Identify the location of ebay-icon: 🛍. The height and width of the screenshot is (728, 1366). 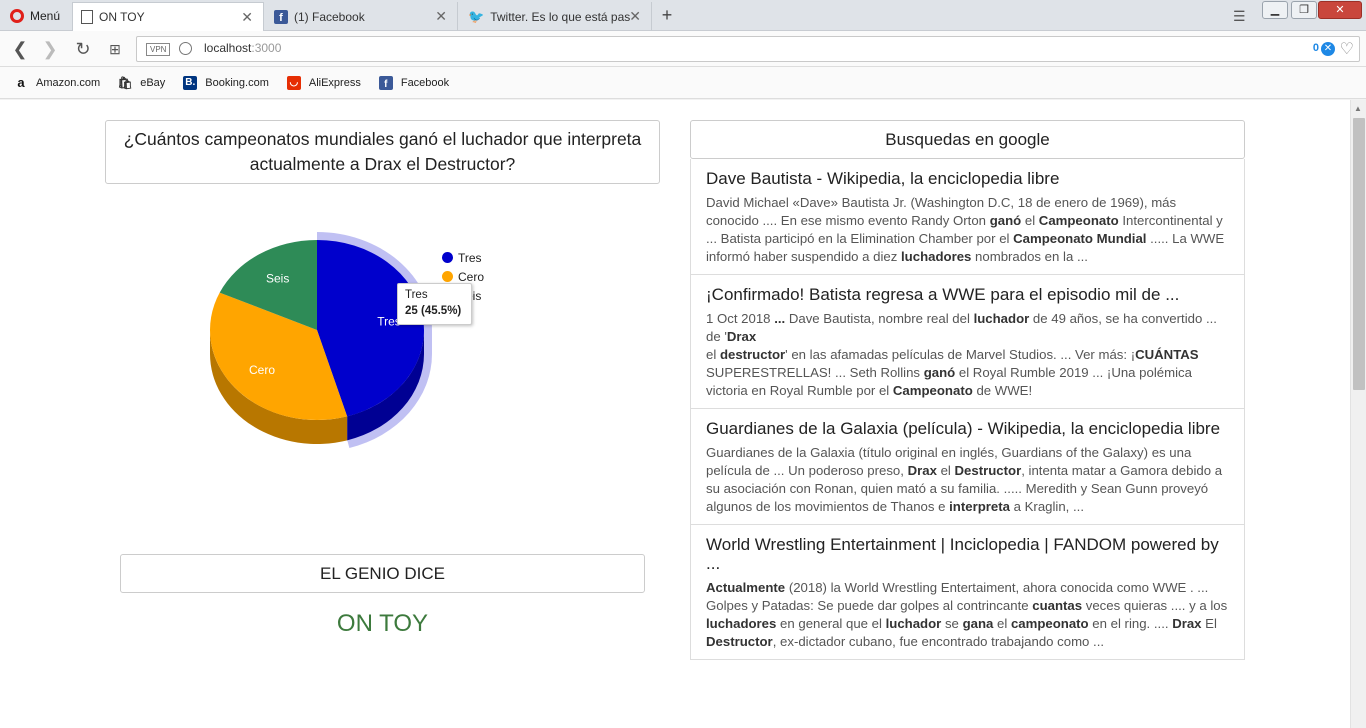
(125, 82).